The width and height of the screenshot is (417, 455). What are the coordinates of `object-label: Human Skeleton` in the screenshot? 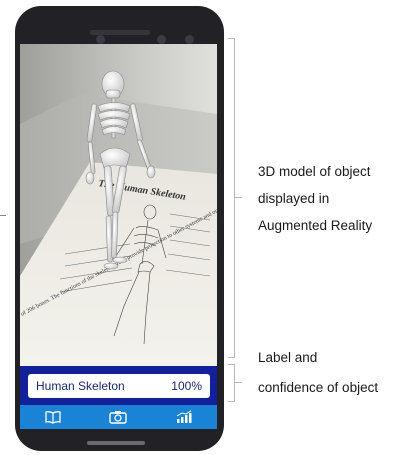 It's located at (80, 386).